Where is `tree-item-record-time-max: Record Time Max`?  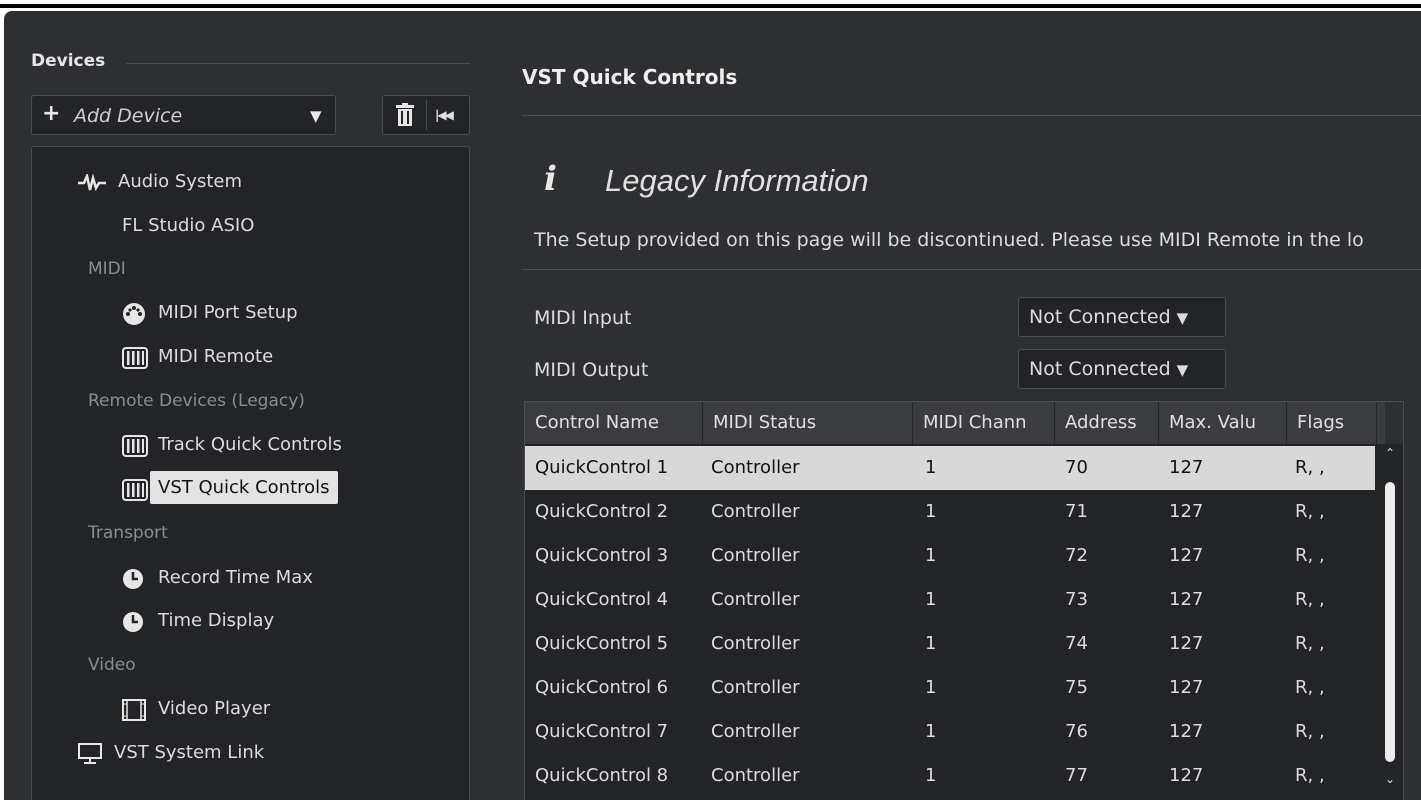 tree-item-record-time-max: Record Time Max is located at coordinates (217, 578).